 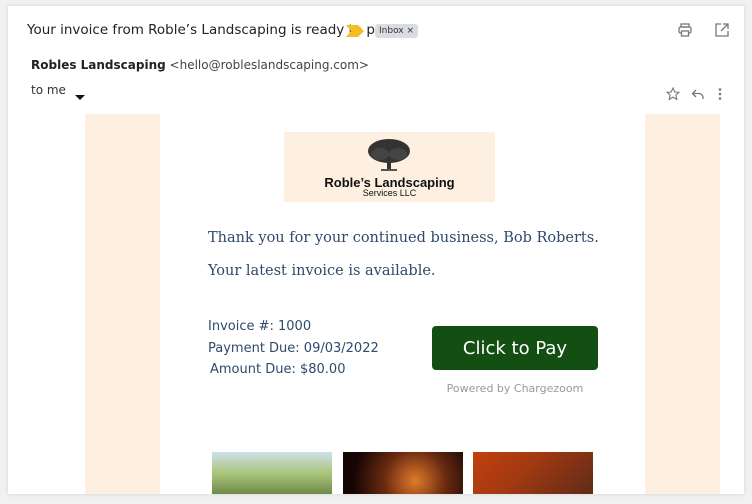 What do you see at coordinates (515, 388) in the screenshot?
I see `powered-by-text: Powered by Chargezoom` at bounding box center [515, 388].